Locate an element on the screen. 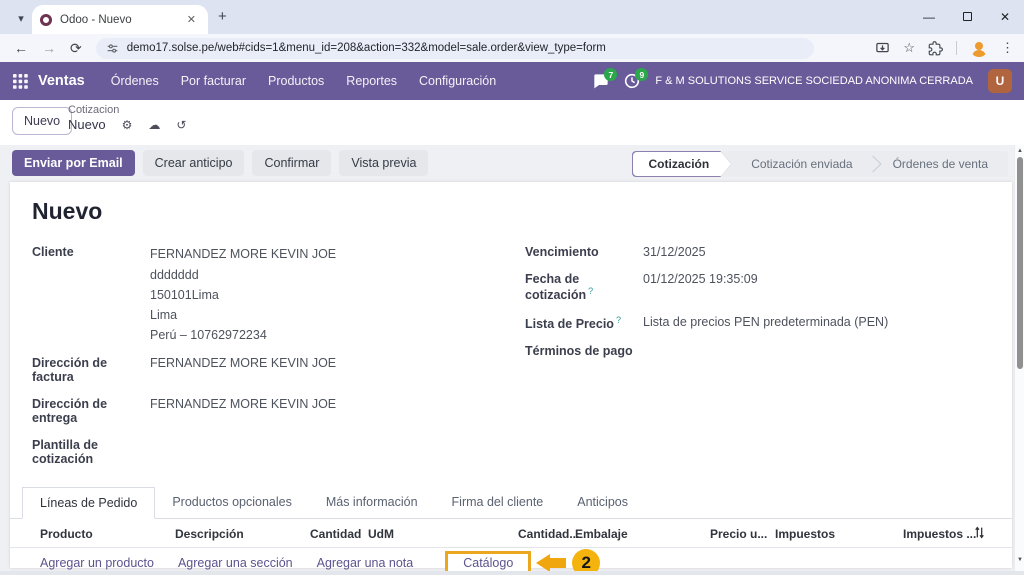 This screenshot has width=1024, height=575. column-settings-icon is located at coordinates (979, 532).